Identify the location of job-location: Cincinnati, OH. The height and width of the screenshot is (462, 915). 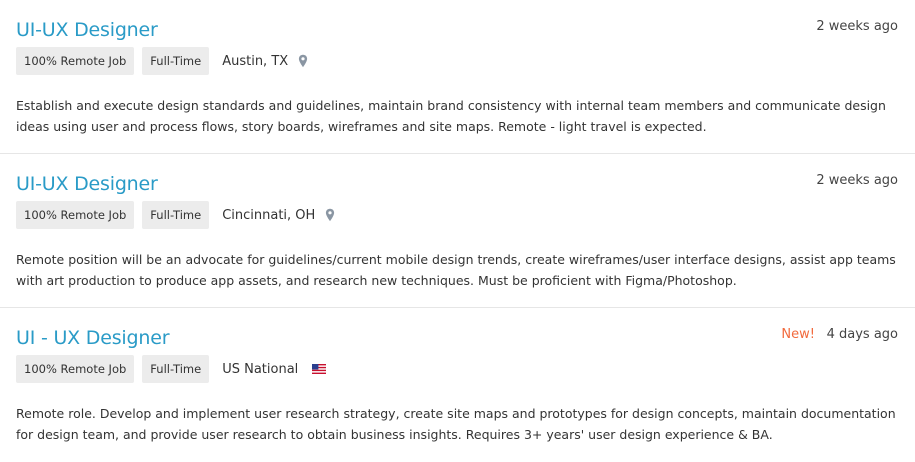
(278, 215).